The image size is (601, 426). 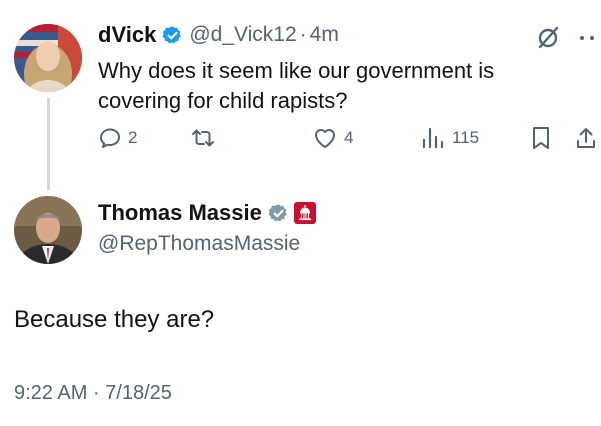 I want to click on retweet-button, so click(x=203, y=138).